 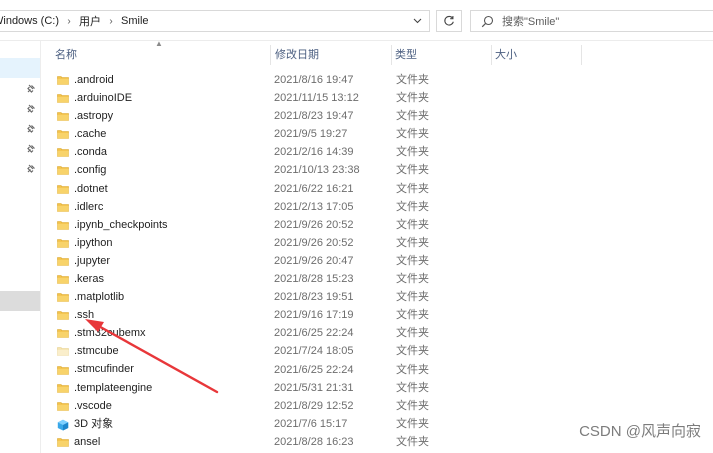 I want to click on file-name-cell: 3D 对象, so click(x=85, y=424).